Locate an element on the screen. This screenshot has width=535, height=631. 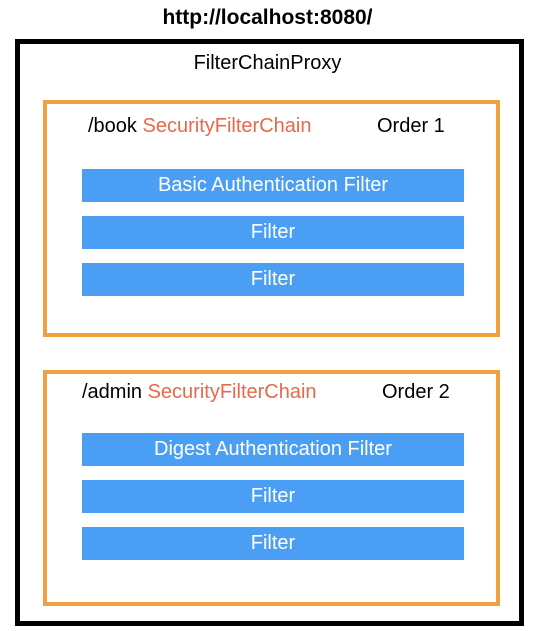
url-title: http://localhost:8080/ is located at coordinates (267, 17).